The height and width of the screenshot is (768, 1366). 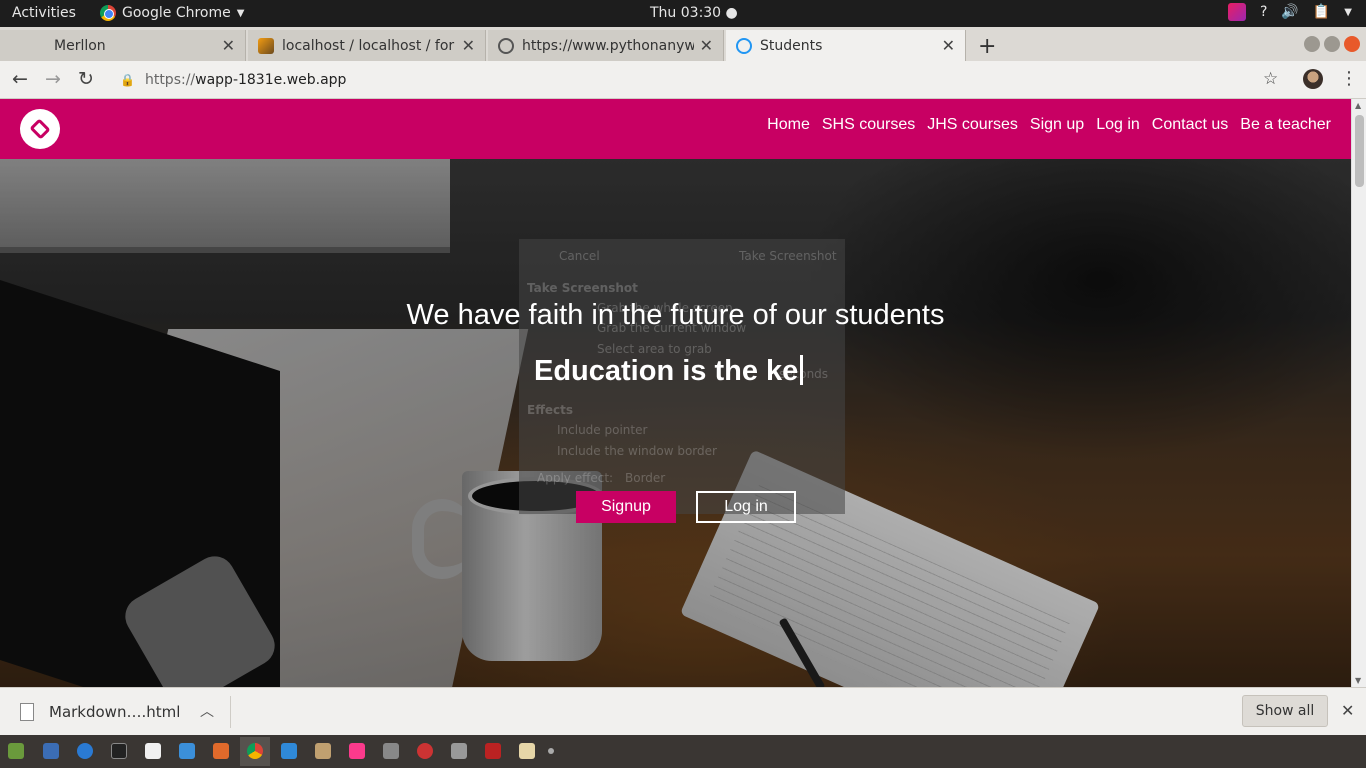 I want to click on ghost-apply-effect: Apply effect:, so click(x=575, y=478).